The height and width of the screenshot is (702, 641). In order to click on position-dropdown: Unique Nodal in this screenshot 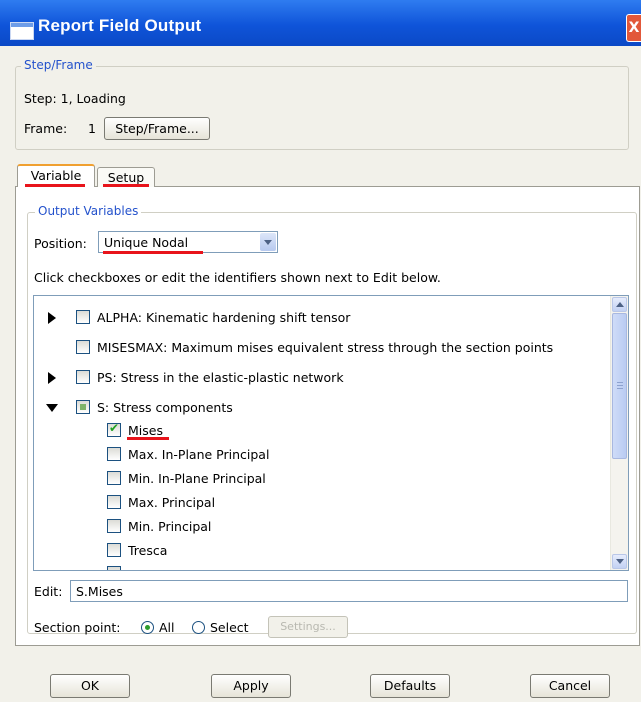, I will do `click(188, 242)`.